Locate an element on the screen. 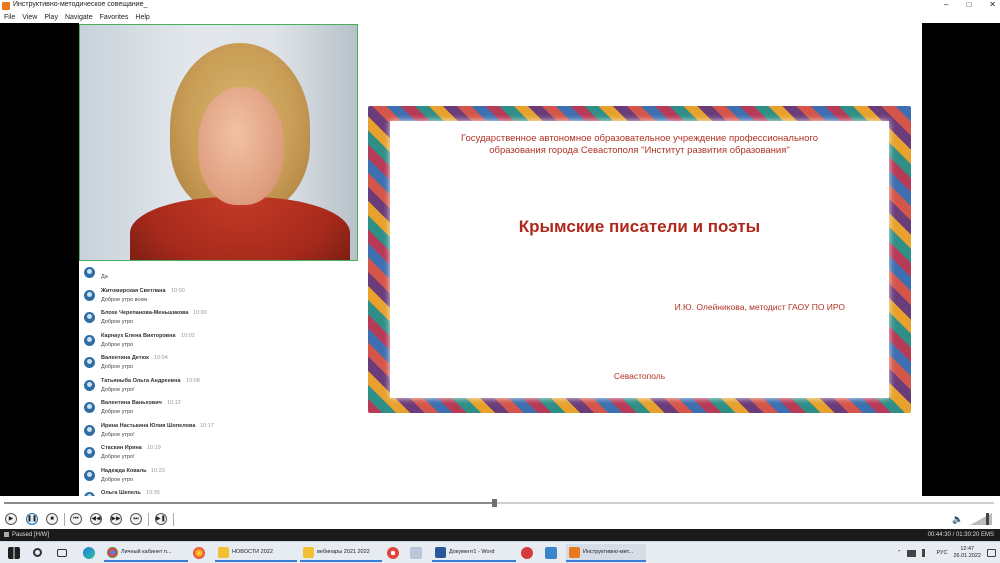 The width and height of the screenshot is (1000, 563). menu-play: Play is located at coordinates (51, 17).